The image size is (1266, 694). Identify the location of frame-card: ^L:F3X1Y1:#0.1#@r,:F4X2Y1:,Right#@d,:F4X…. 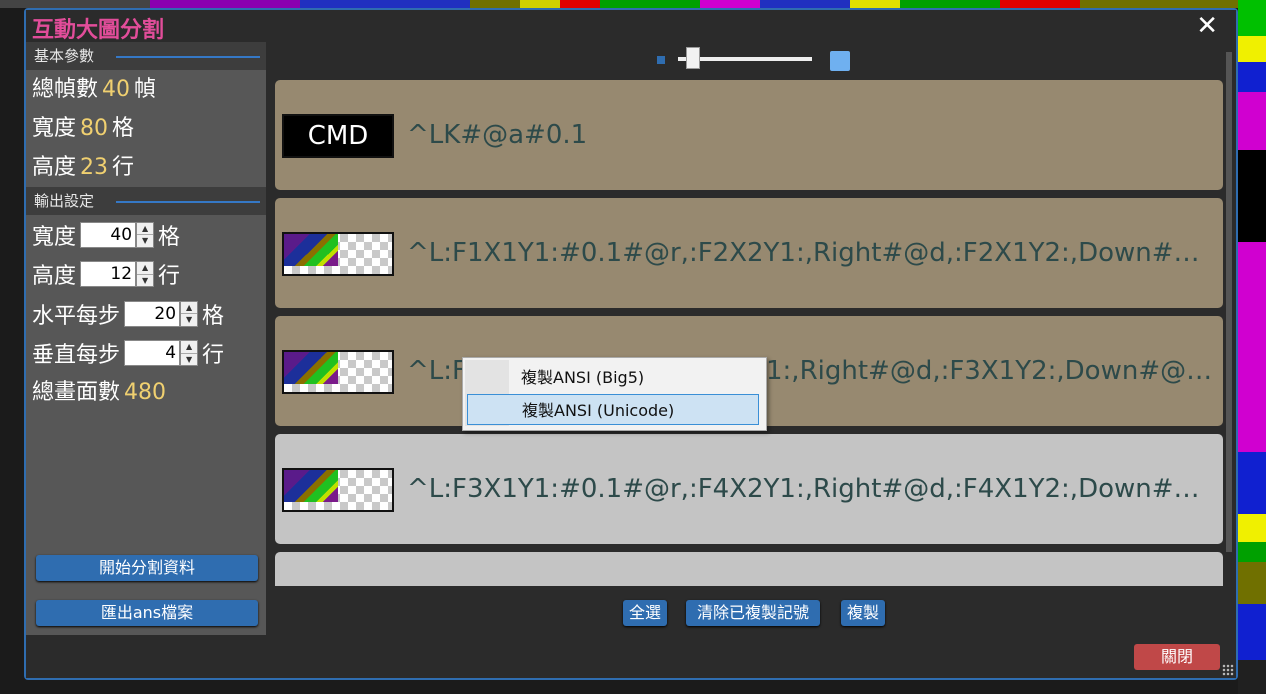
(749, 489).